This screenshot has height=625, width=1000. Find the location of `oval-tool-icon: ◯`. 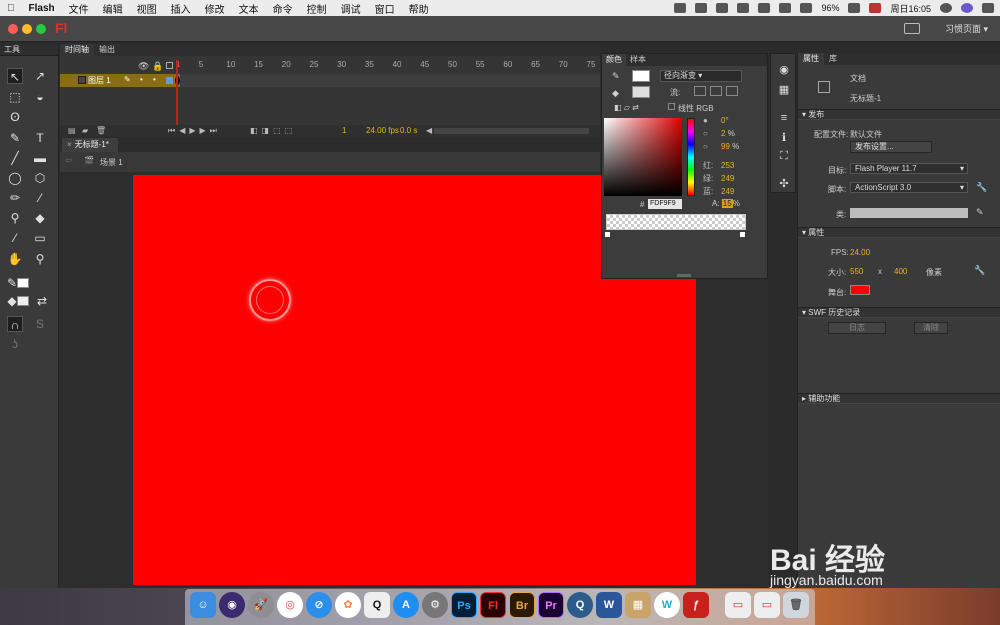

oval-tool-icon: ◯ is located at coordinates (15, 178).